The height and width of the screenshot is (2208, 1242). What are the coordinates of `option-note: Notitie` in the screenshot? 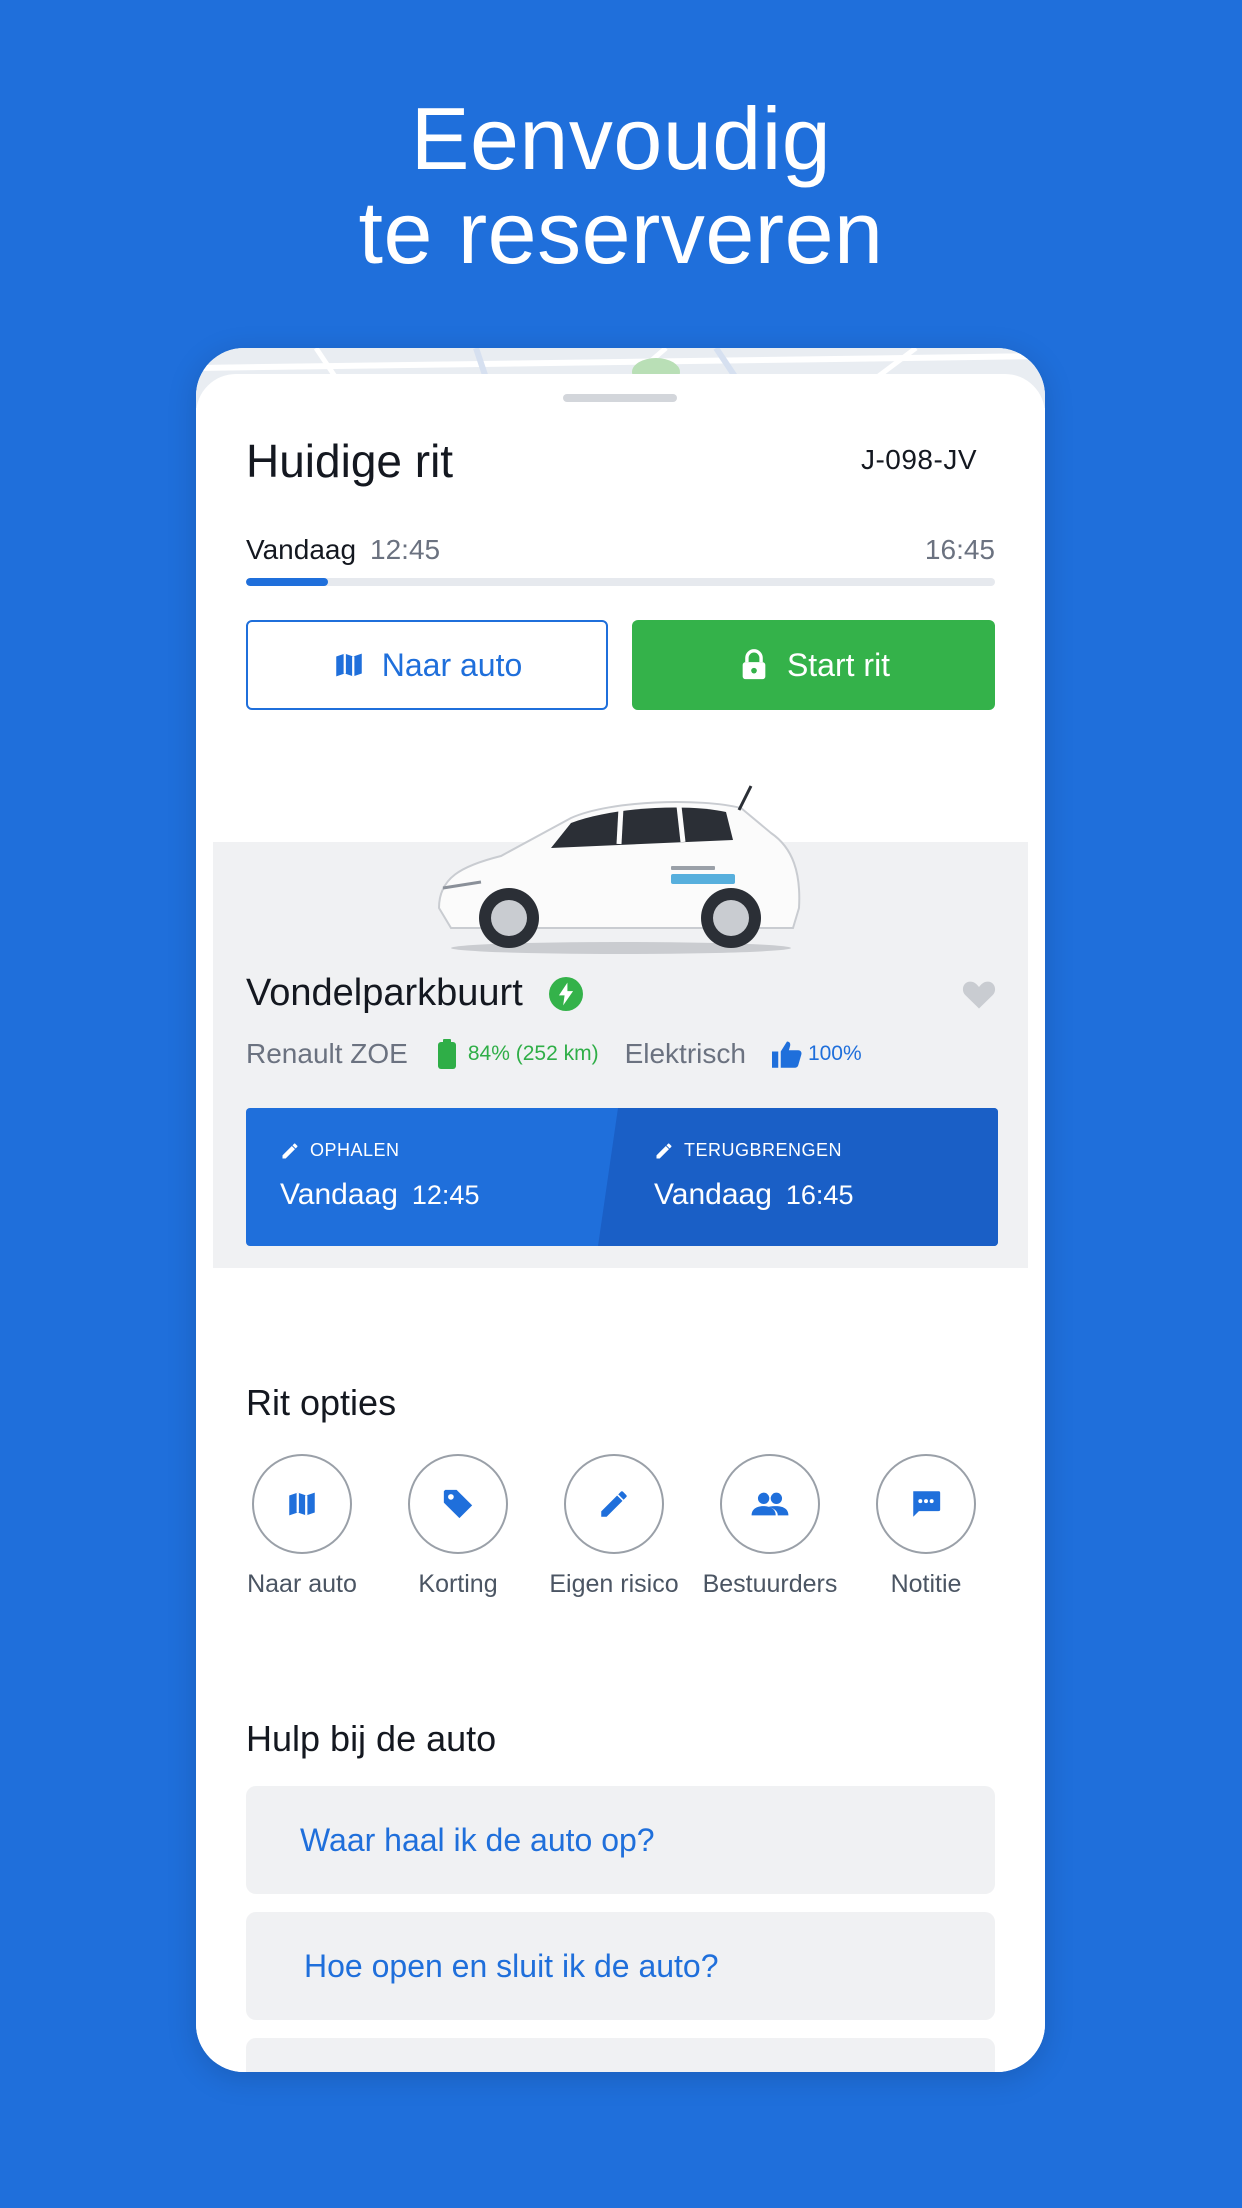 It's located at (926, 1526).